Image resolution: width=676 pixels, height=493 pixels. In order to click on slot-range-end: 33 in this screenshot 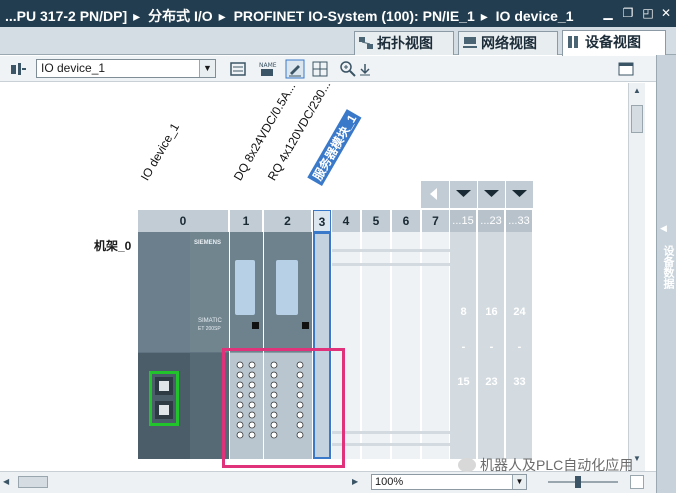, I will do `click(519, 382)`.